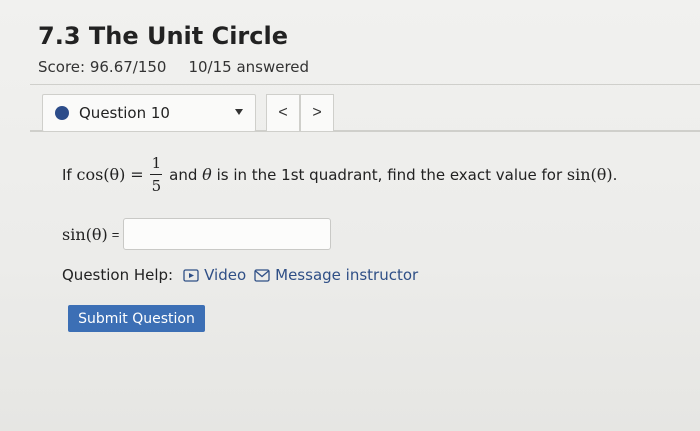 The height and width of the screenshot is (431, 700). I want to click on question-select: Question 10, so click(149, 113).